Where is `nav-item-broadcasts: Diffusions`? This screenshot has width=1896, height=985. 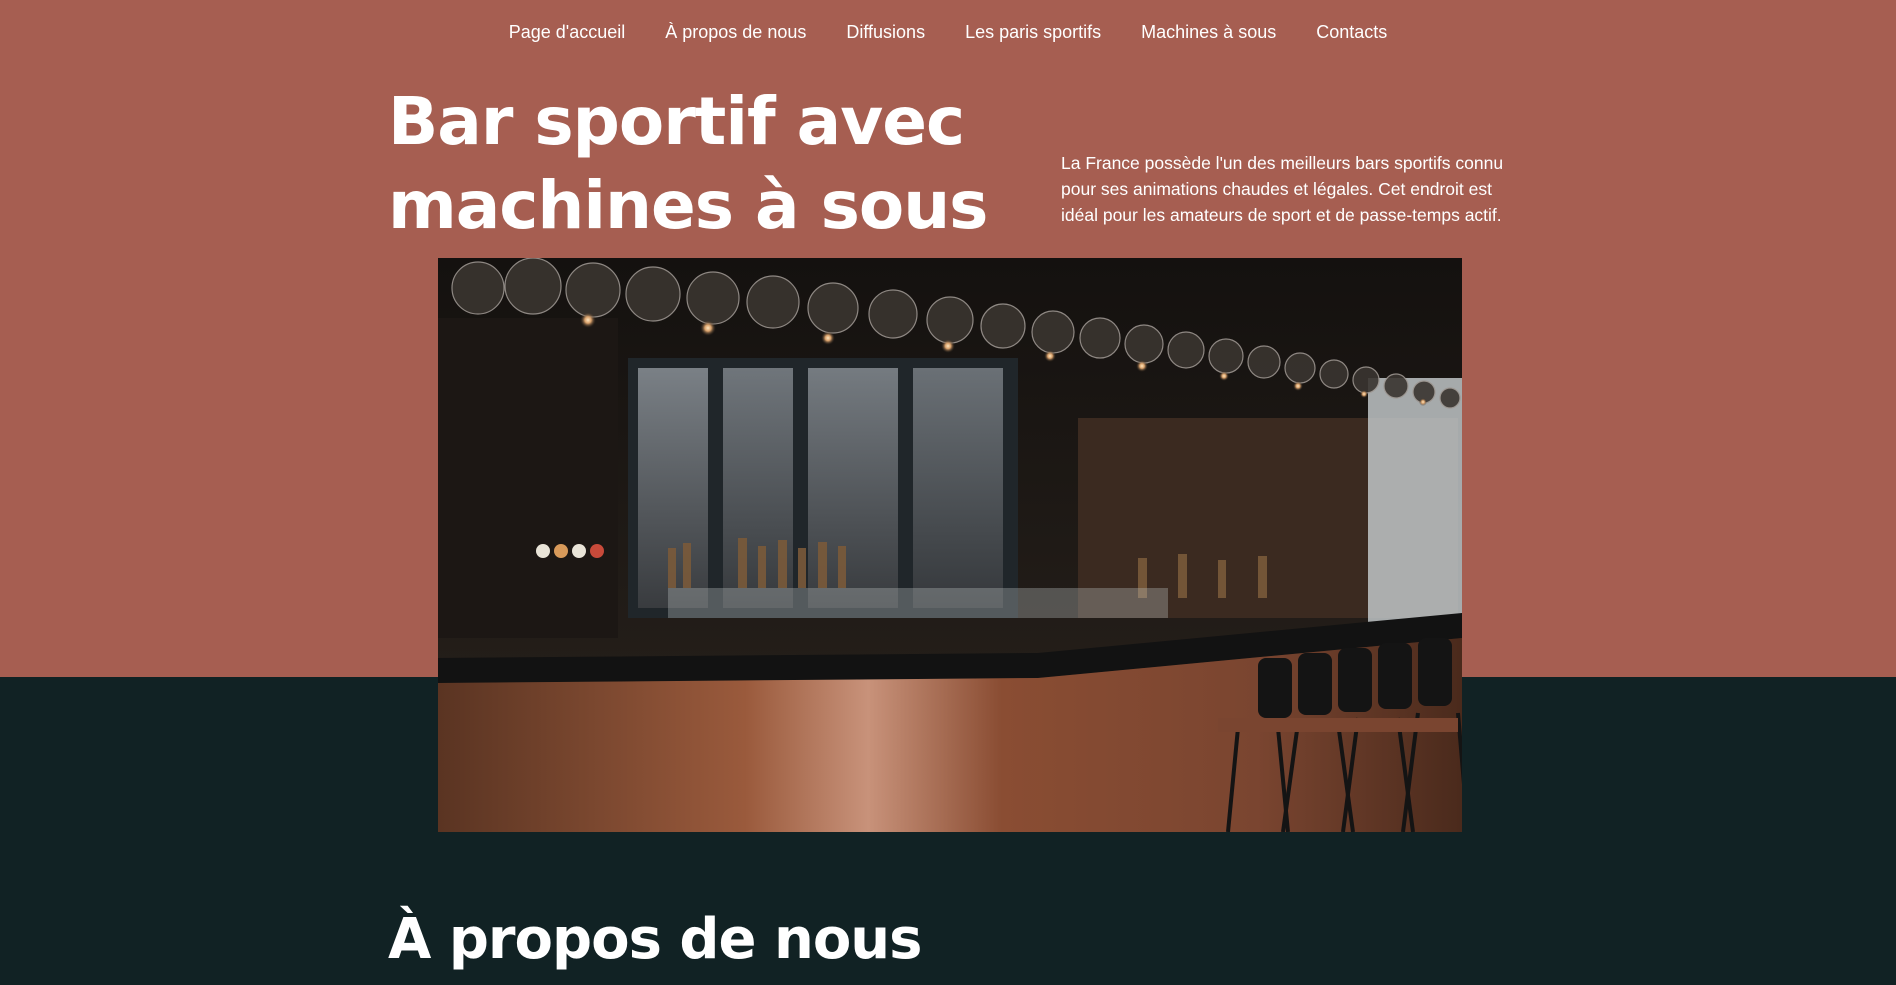 nav-item-broadcasts: Diffusions is located at coordinates (885, 32).